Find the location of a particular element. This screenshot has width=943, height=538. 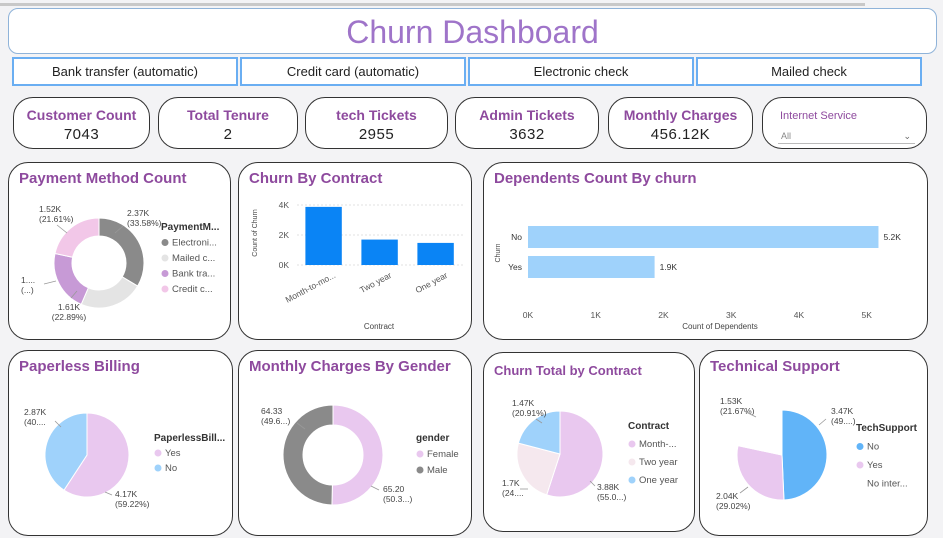

kpi-value: 2955 is located at coordinates (376, 134).